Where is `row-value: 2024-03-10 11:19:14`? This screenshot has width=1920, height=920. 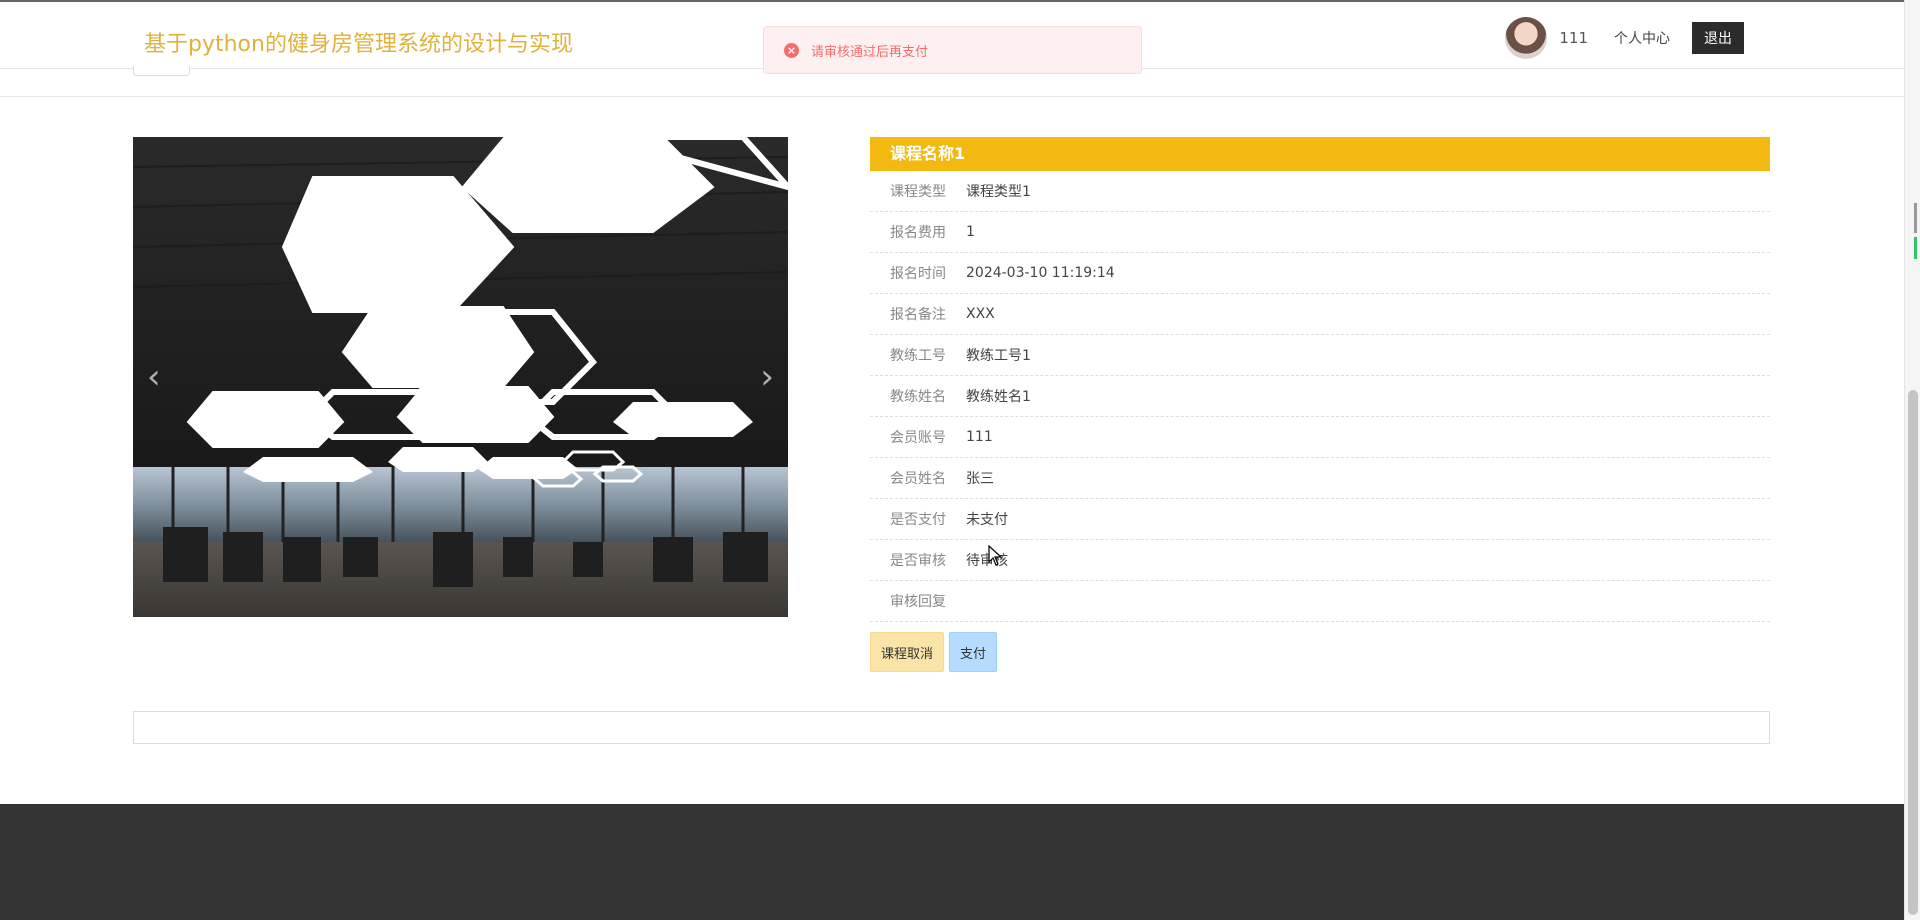 row-value: 2024-03-10 11:19:14 is located at coordinates (1040, 273).